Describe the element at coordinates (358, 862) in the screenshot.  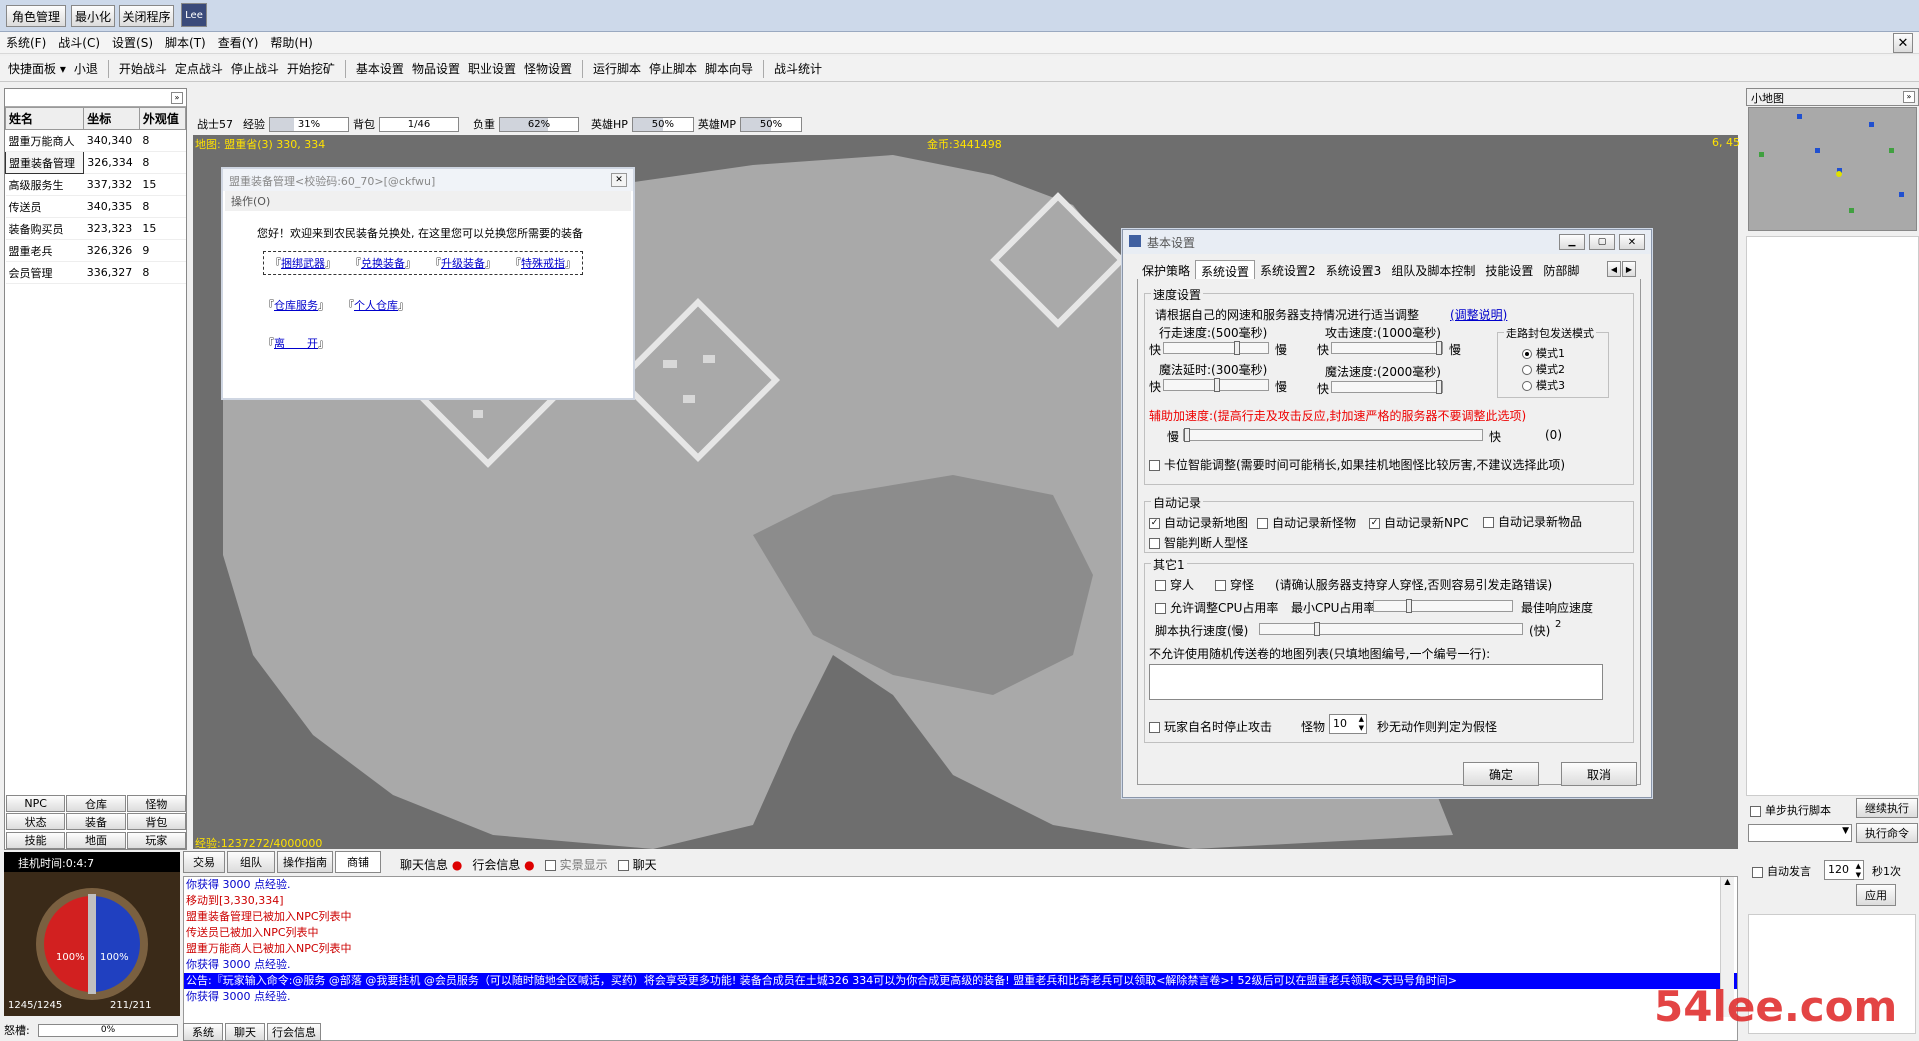
I see `tab-shop: 商铺` at that location.